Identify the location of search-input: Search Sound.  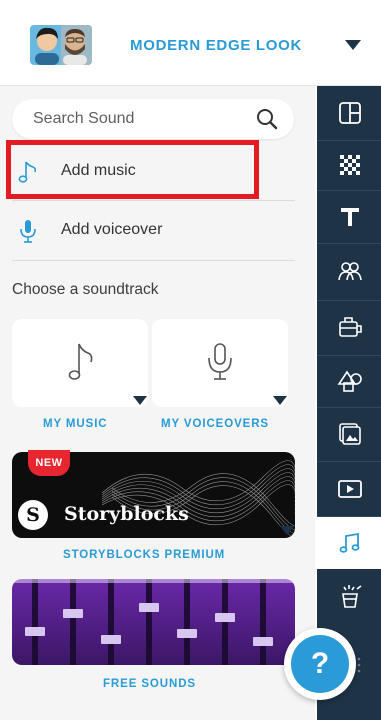
(83, 119).